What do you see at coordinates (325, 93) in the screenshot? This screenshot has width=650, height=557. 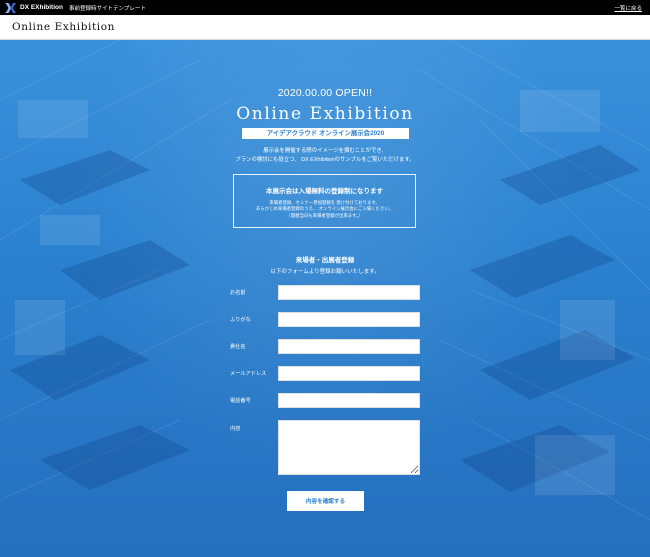 I see `open-date: 2020.00.00 OPEN!!` at bounding box center [325, 93].